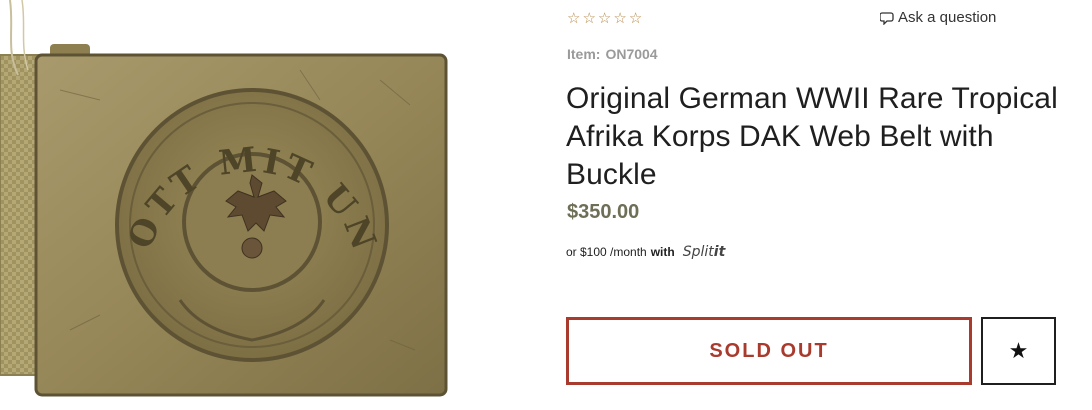 Image resolution: width=1092 pixels, height=410 pixels. I want to click on ask-question-link: Ask a question, so click(938, 18).